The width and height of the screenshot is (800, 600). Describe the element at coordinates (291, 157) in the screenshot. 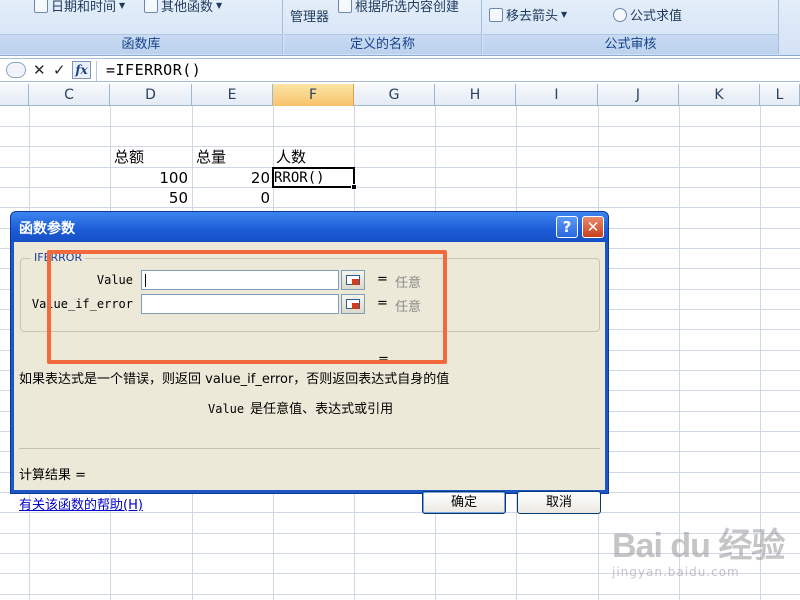

I see `cell-f-header: 人数` at that location.